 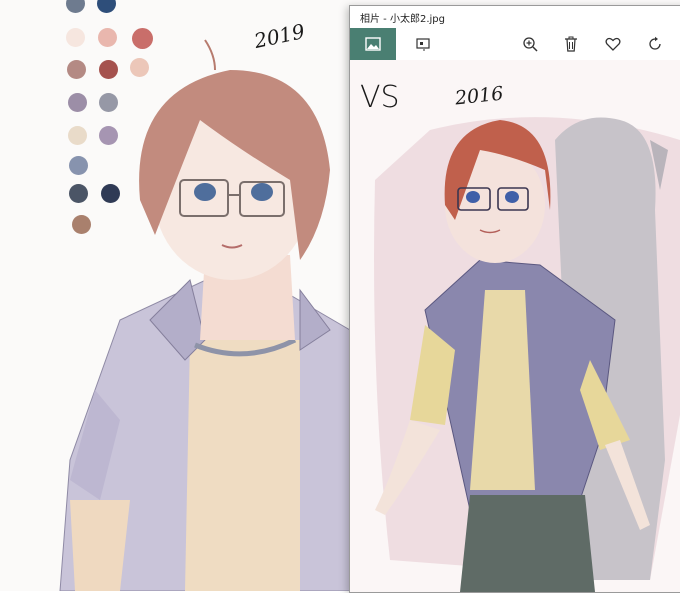 I want to click on image-icon, so click(x=373, y=44).